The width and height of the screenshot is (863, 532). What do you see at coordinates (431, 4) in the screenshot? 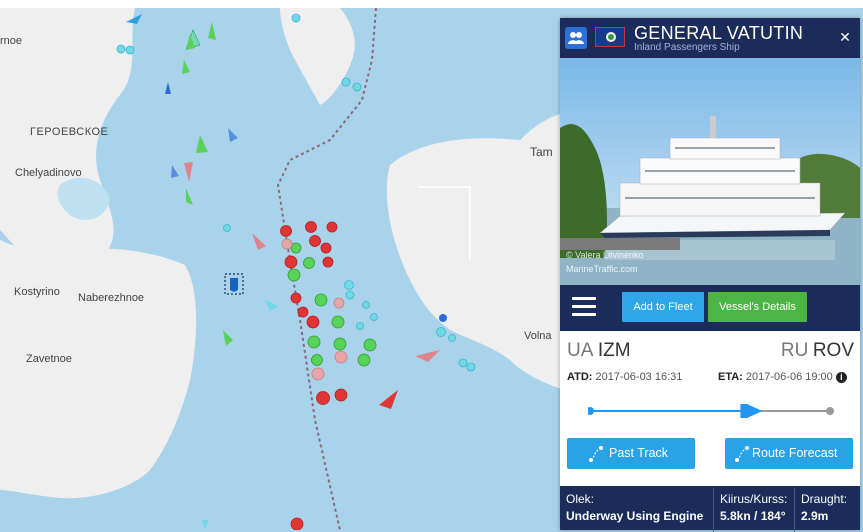
I see `top-bar` at bounding box center [431, 4].